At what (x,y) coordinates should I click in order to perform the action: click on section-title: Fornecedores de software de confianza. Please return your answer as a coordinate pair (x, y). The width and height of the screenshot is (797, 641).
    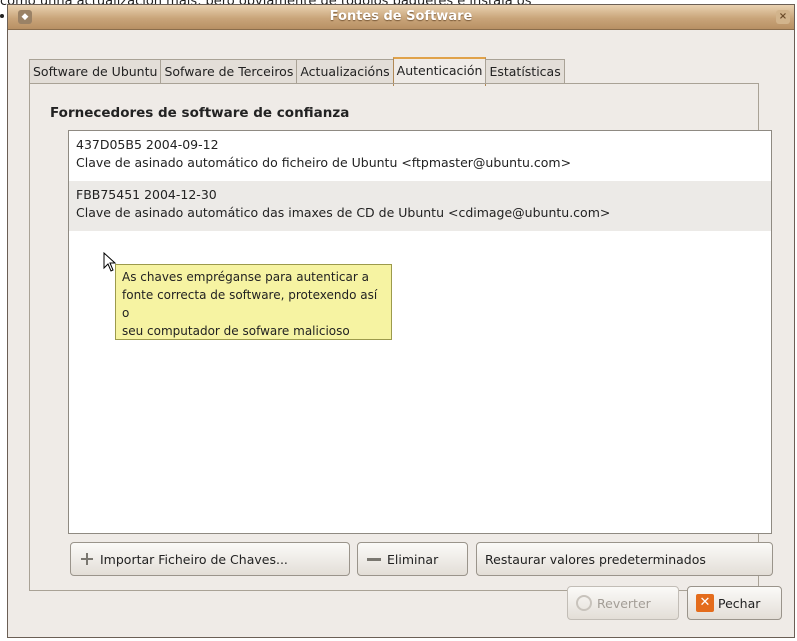
    Looking at the image, I should click on (200, 113).